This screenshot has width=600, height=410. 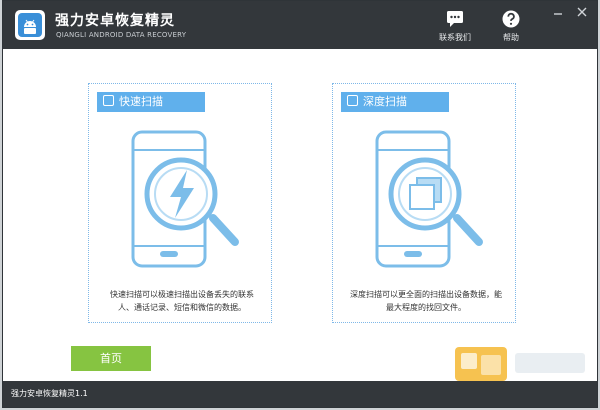 I want to click on deep-scan-illustration, so click(x=424, y=199).